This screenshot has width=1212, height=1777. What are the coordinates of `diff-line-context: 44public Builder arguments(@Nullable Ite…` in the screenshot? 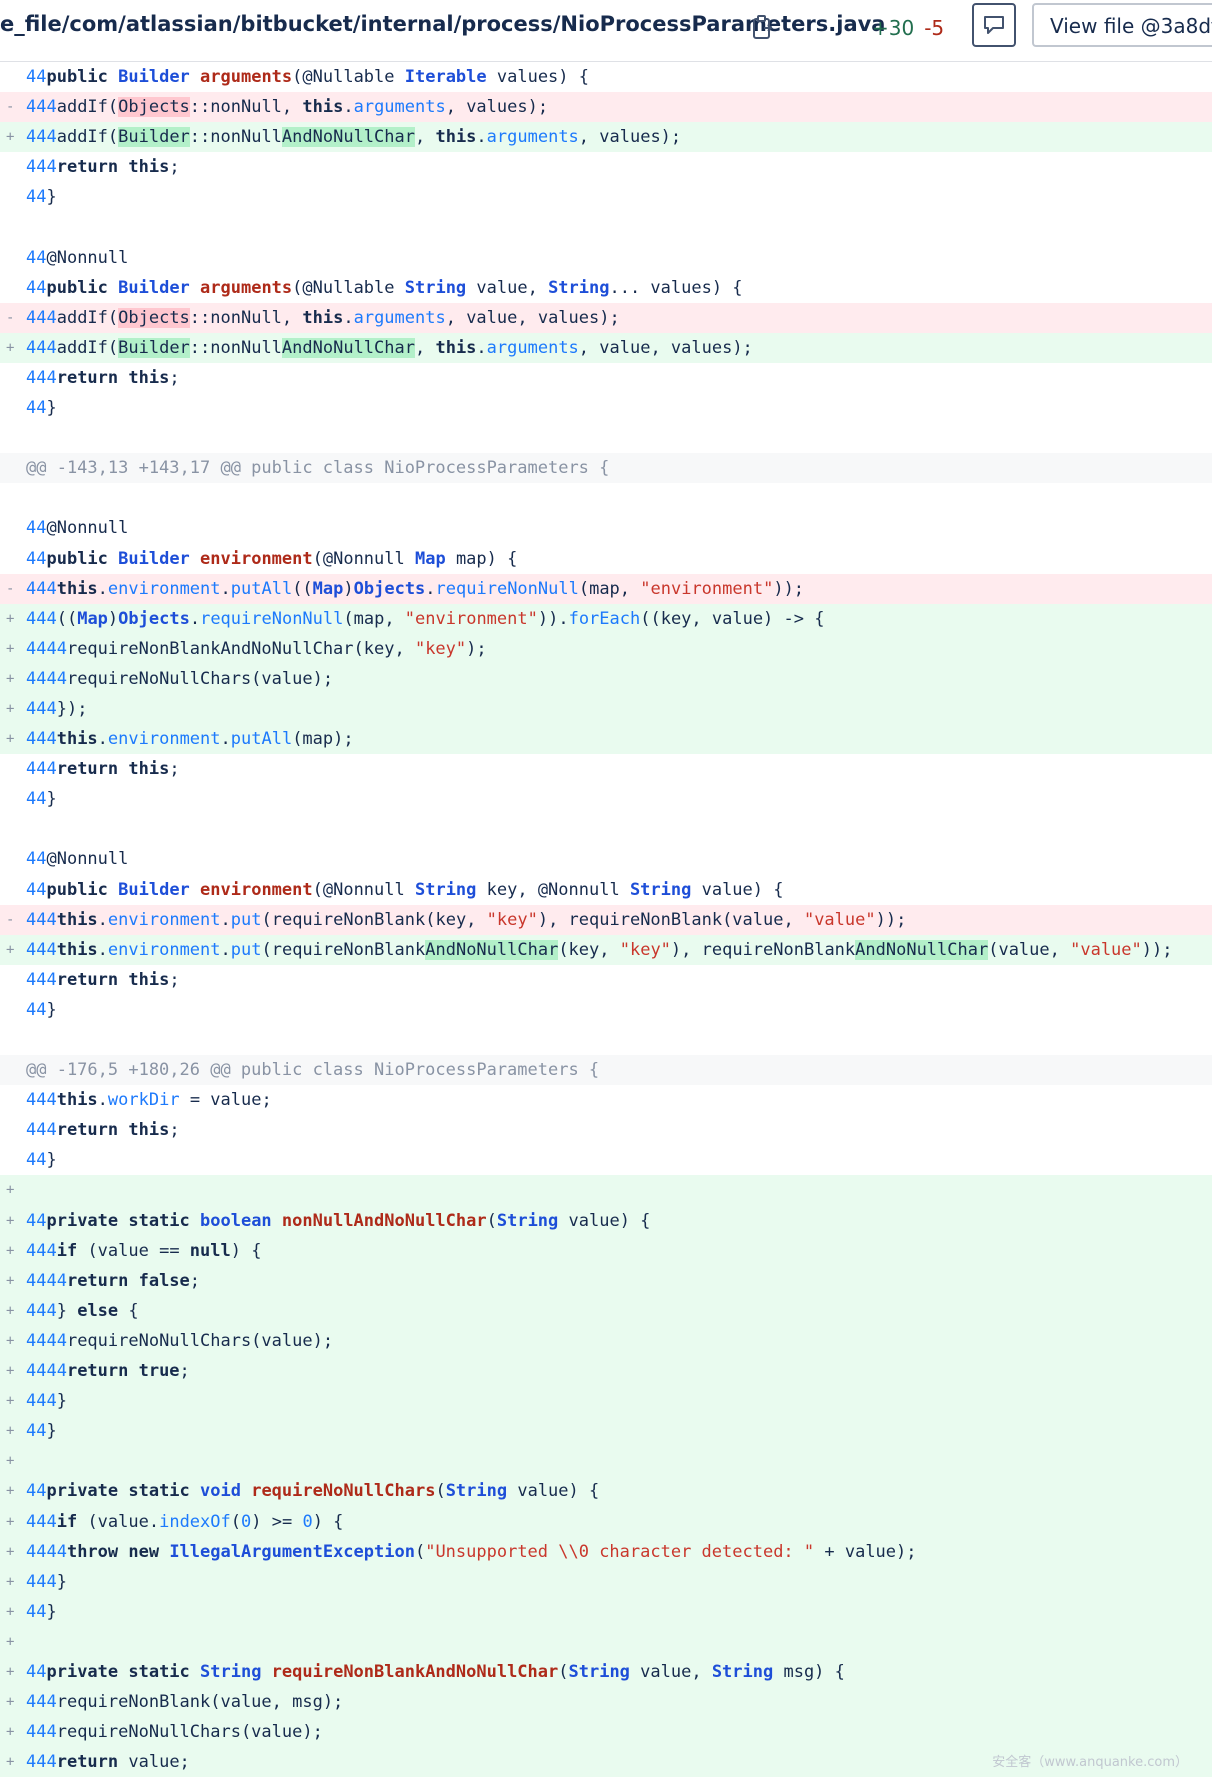 It's located at (606, 77).